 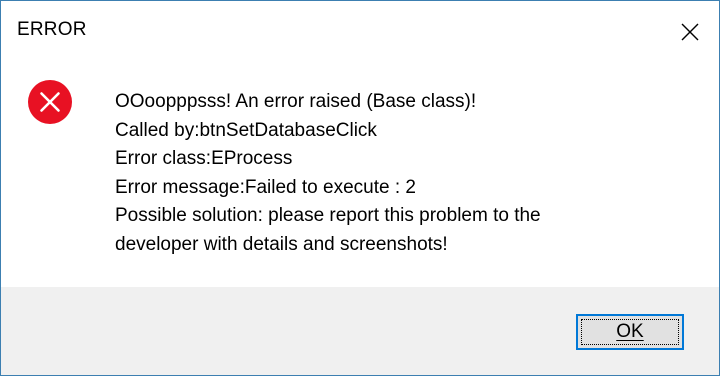 What do you see at coordinates (52, 29) in the screenshot?
I see `dialog-title: ERROR` at bounding box center [52, 29].